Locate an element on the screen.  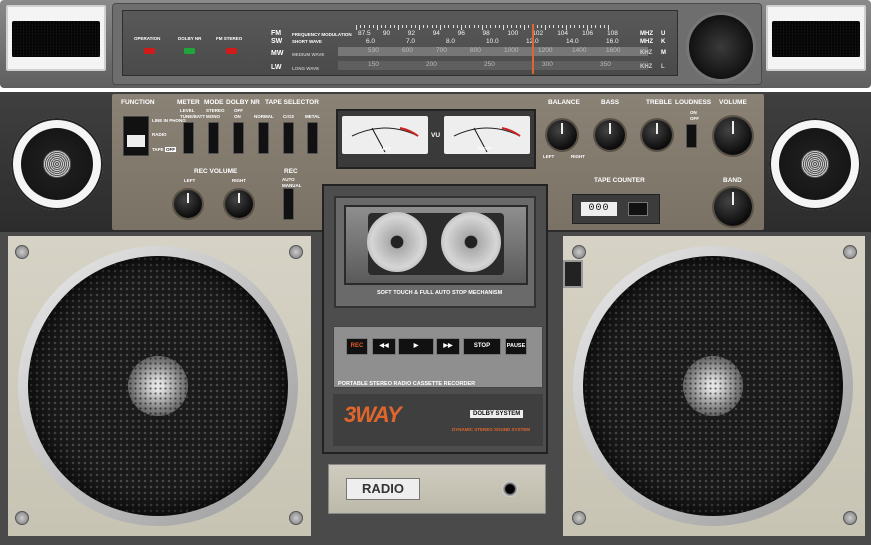
loudness-opt-off: OFF is located at coordinates (694, 118).